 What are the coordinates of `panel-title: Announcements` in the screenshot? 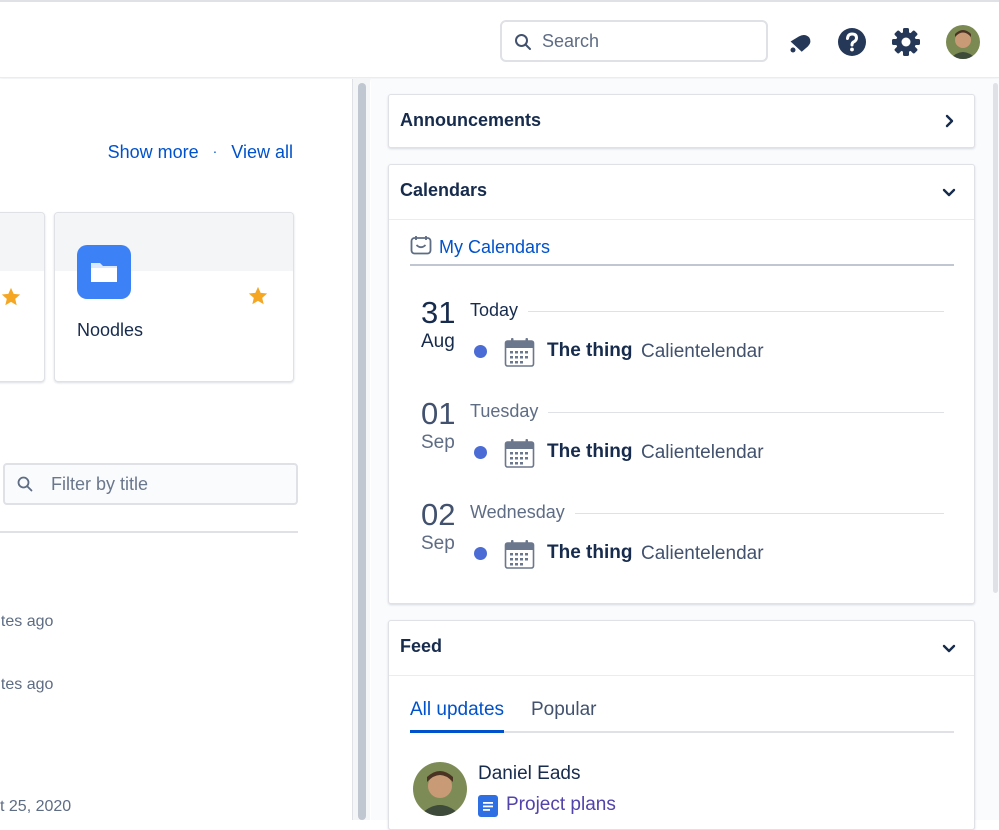 It's located at (471, 120).